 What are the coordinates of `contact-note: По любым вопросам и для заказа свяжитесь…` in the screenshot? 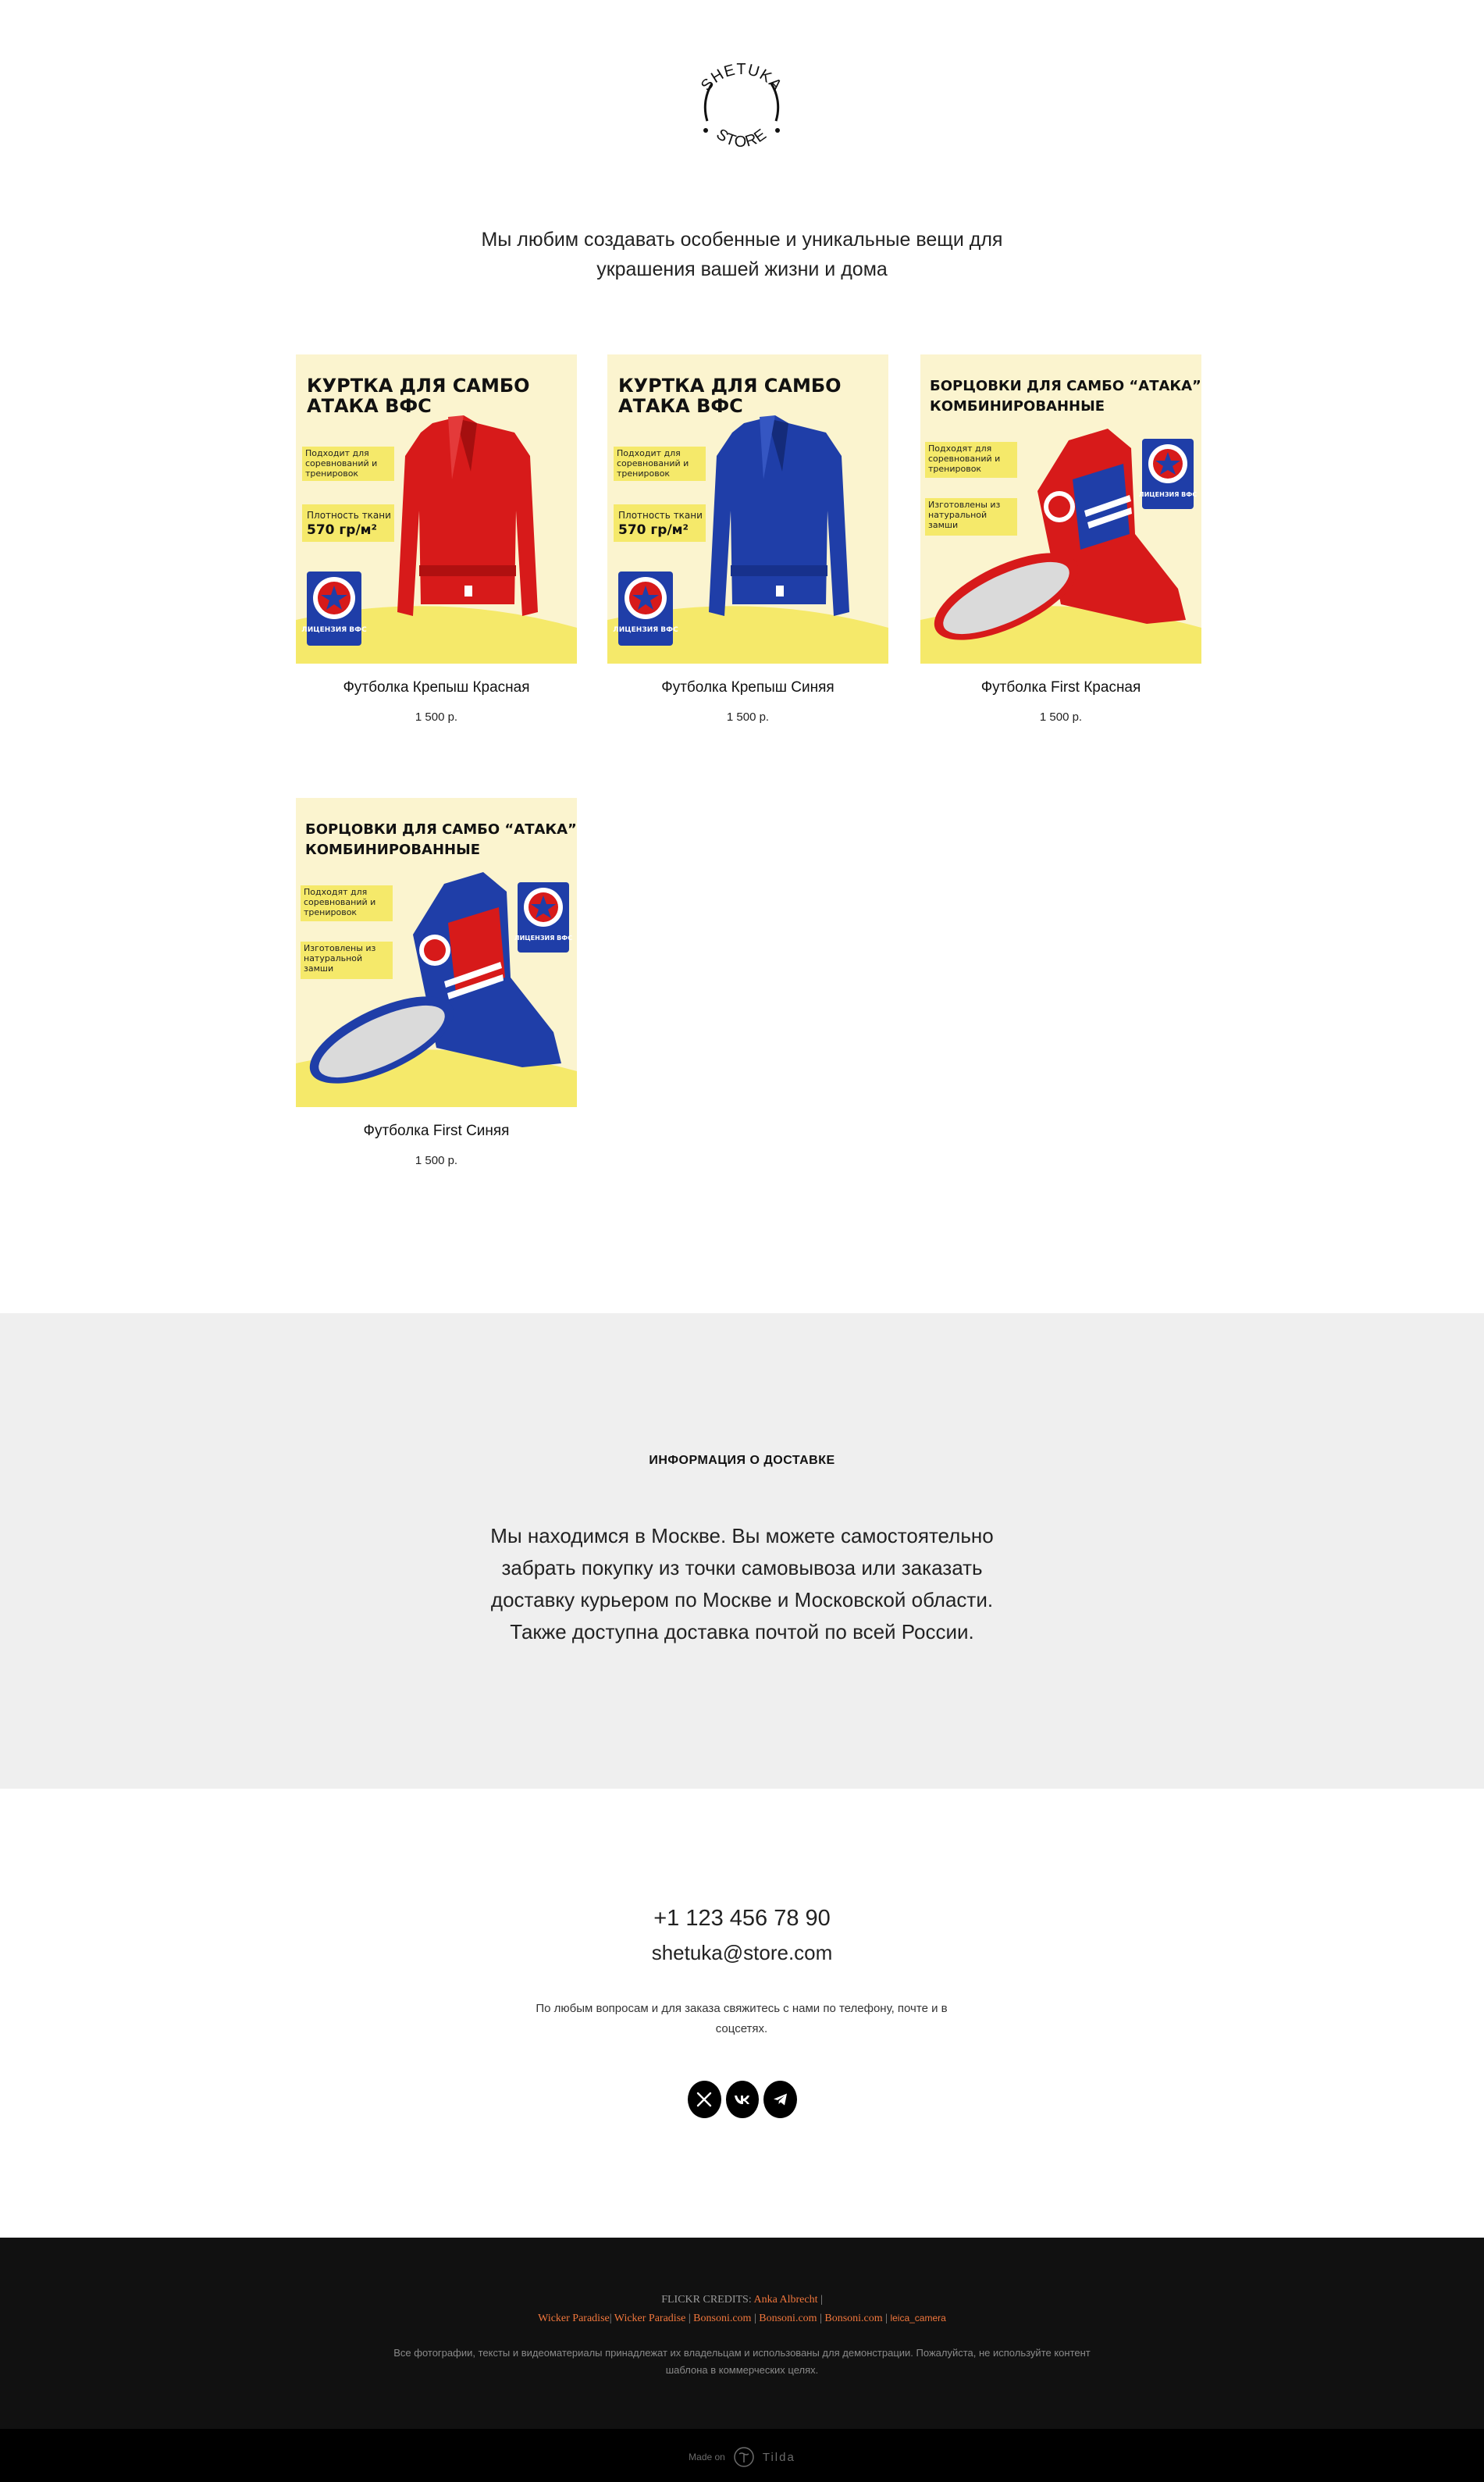 It's located at (742, 2018).